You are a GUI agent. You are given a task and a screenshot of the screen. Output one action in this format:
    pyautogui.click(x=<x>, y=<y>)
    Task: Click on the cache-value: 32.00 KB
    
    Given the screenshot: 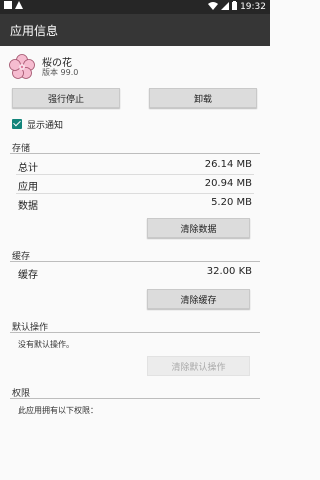 What is the action you would take?
    pyautogui.click(x=229, y=271)
    